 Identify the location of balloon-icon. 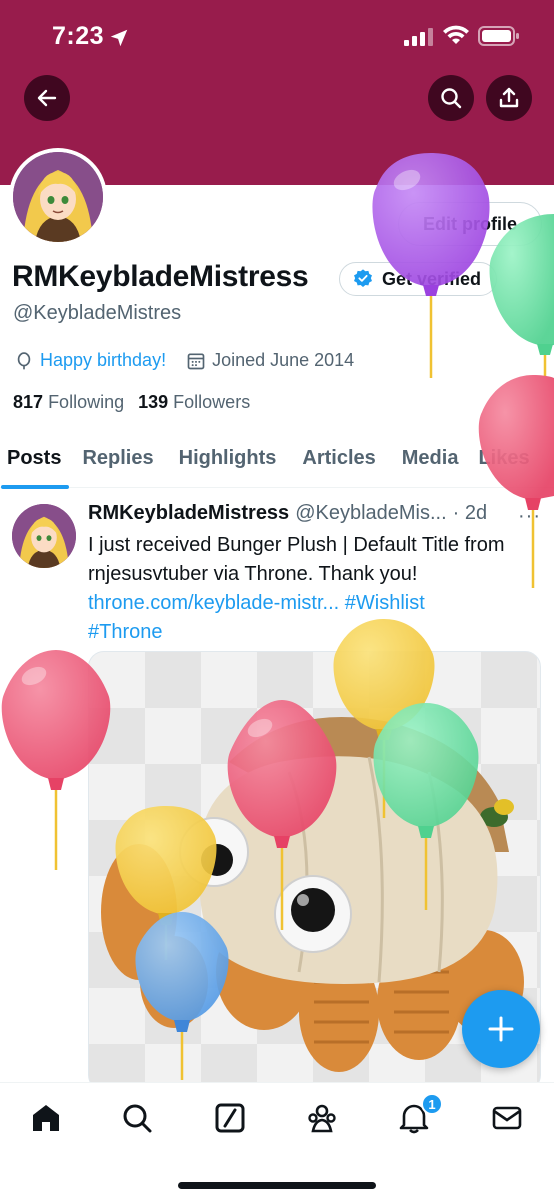
(24, 360).